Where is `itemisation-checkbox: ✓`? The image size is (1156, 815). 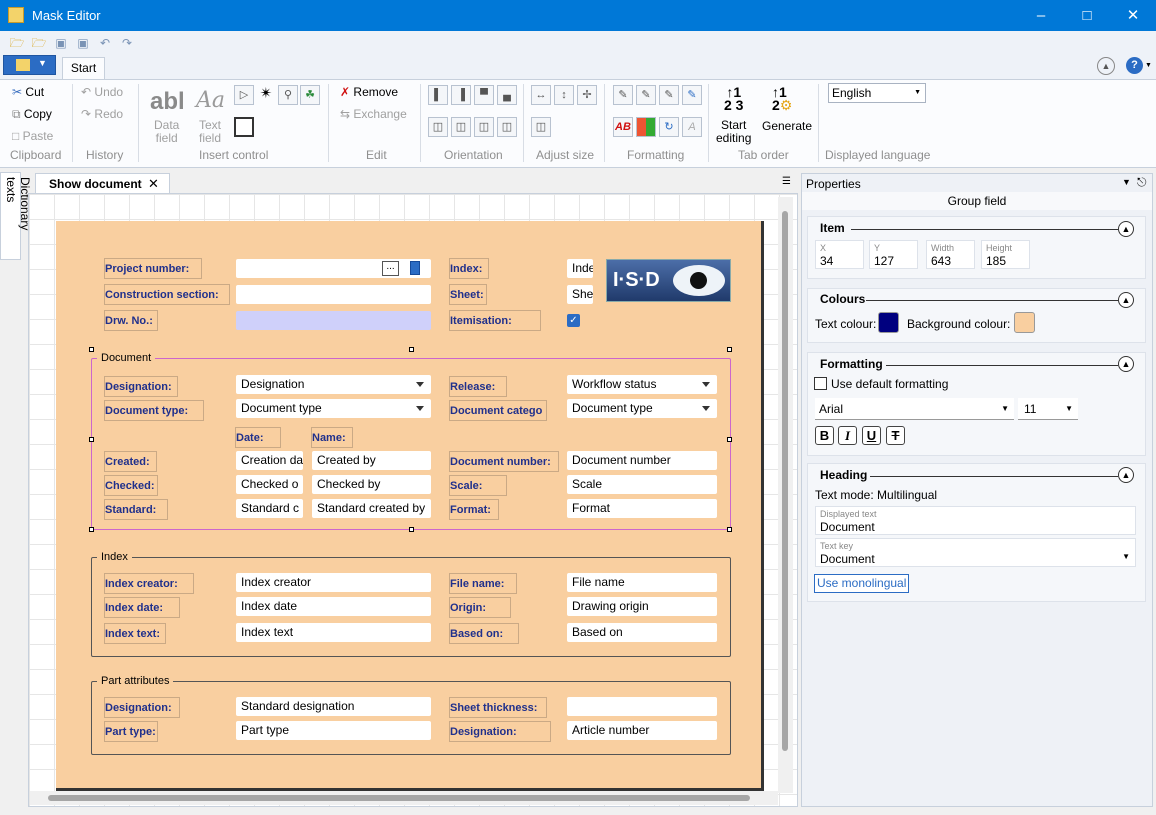 itemisation-checkbox: ✓ is located at coordinates (573, 320).